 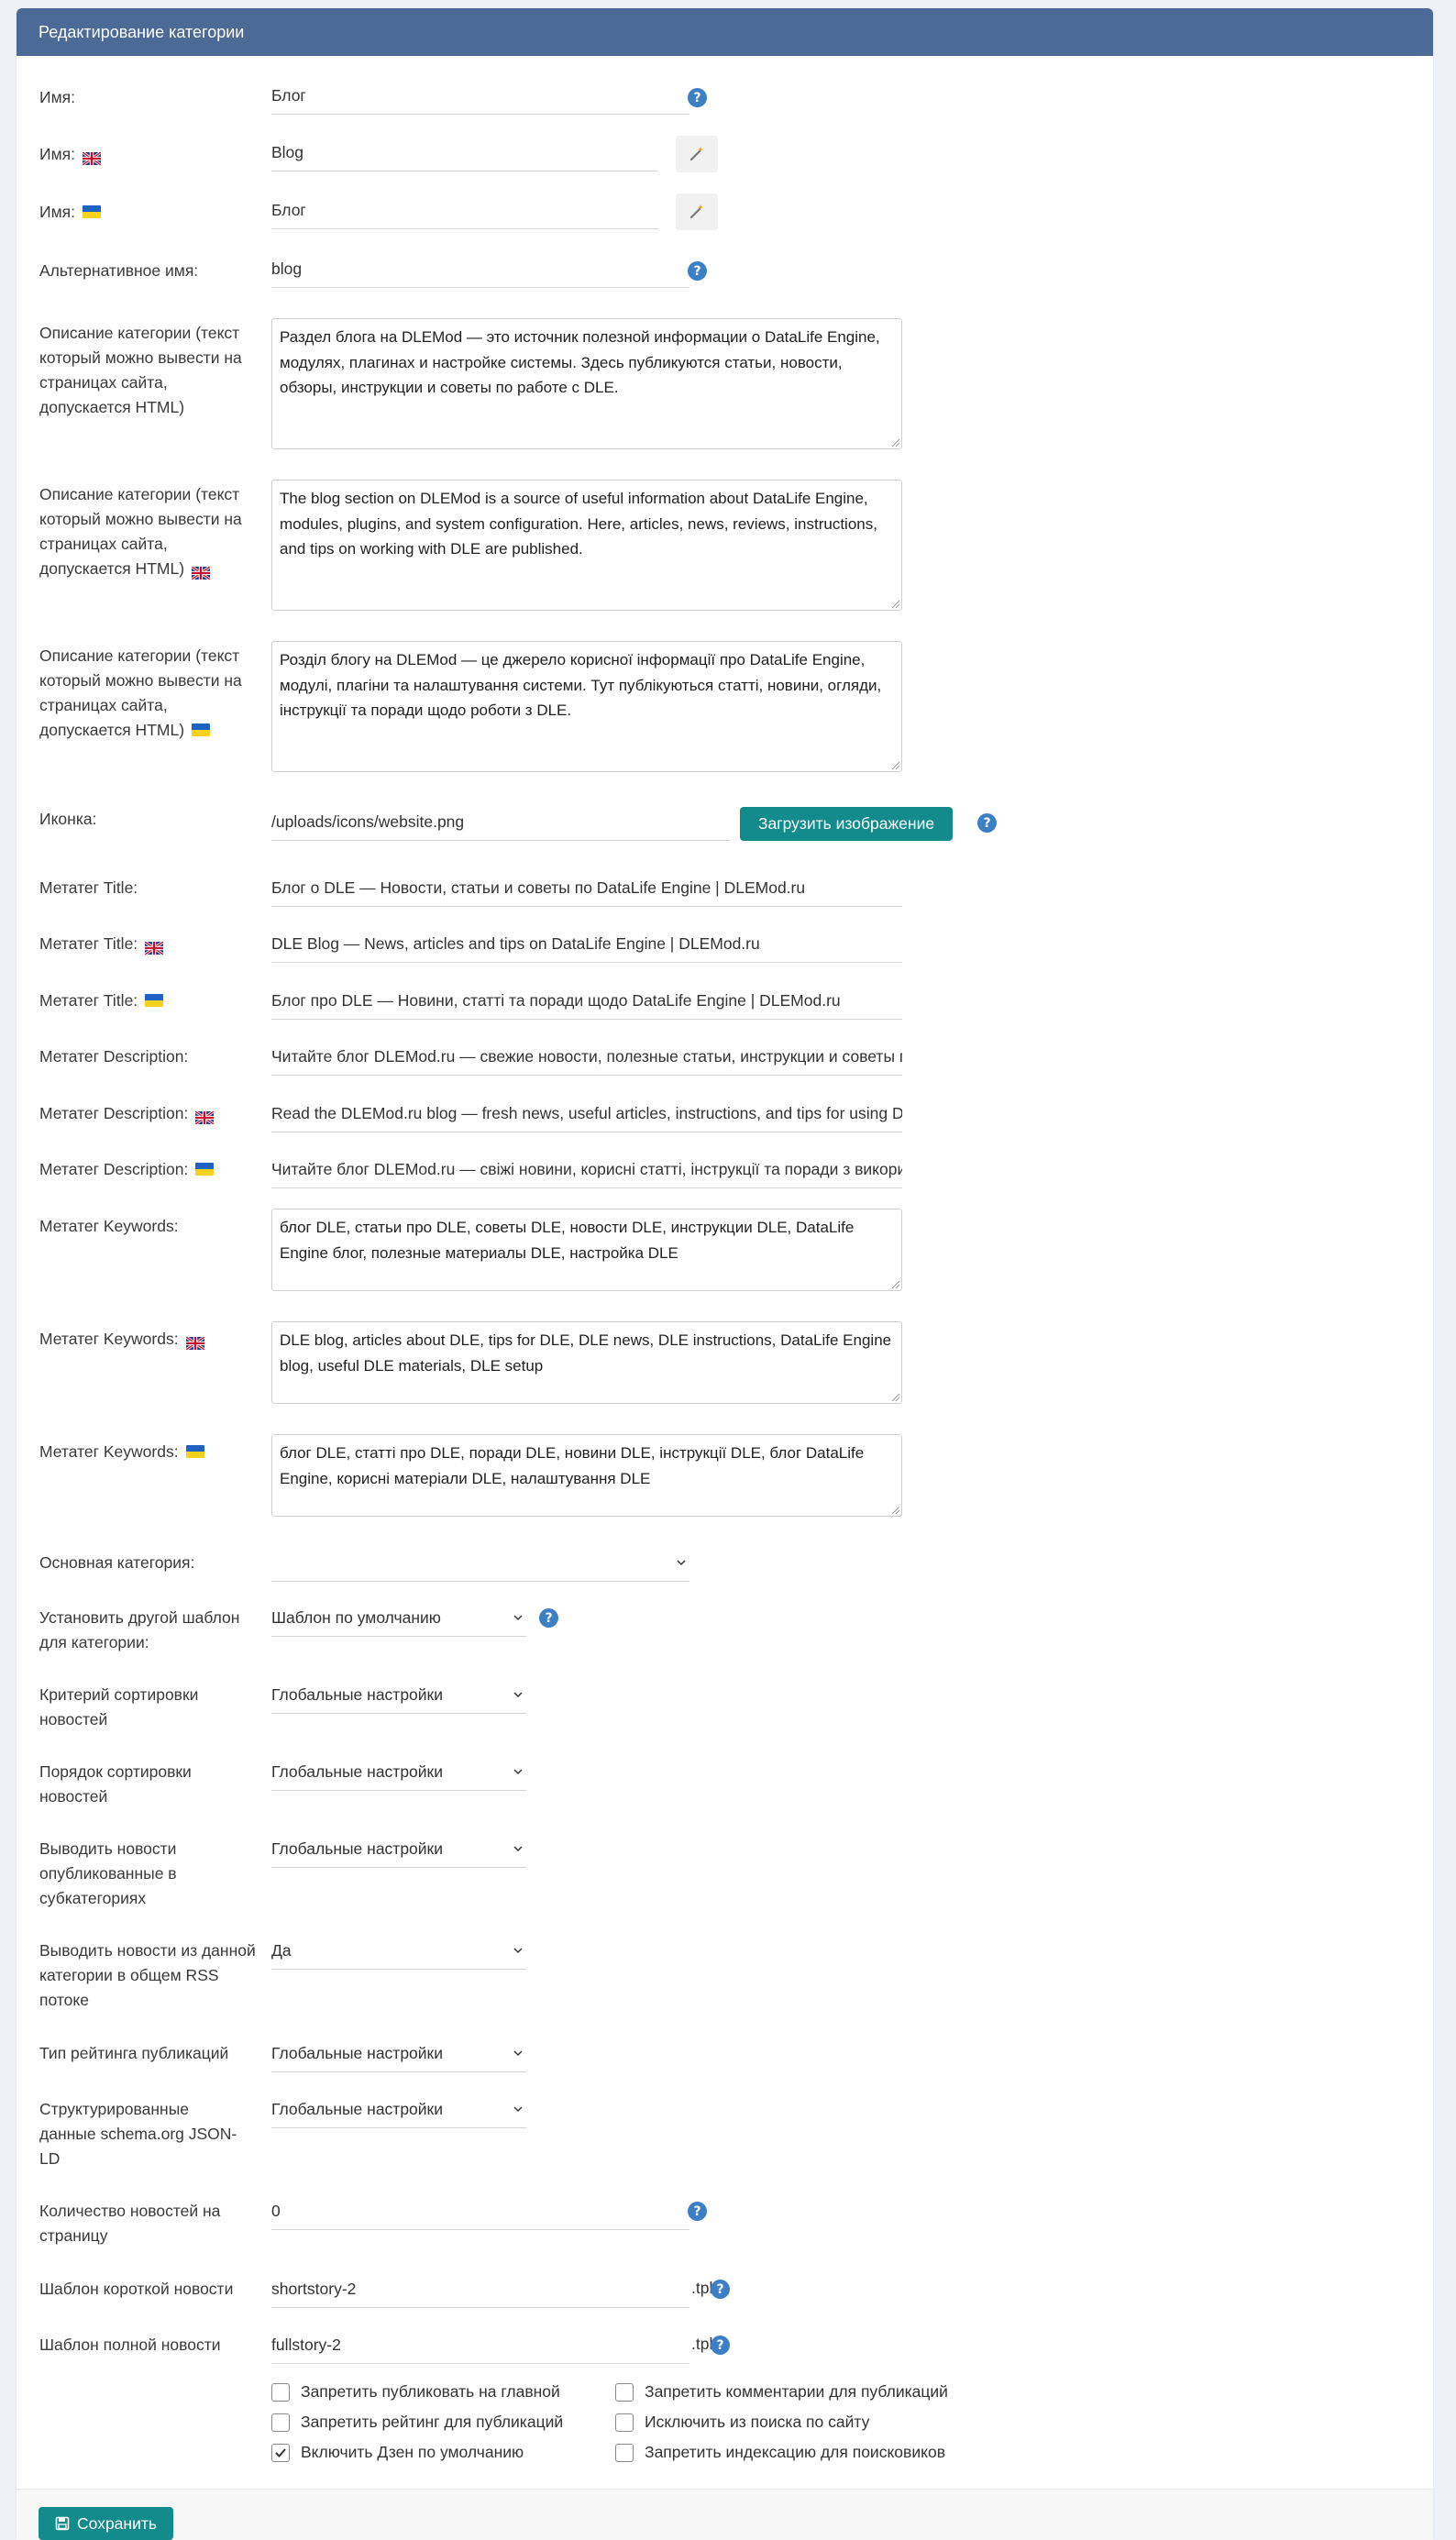 What do you see at coordinates (480, 2212) in the screenshot?
I see `news-per-page-input: 0` at bounding box center [480, 2212].